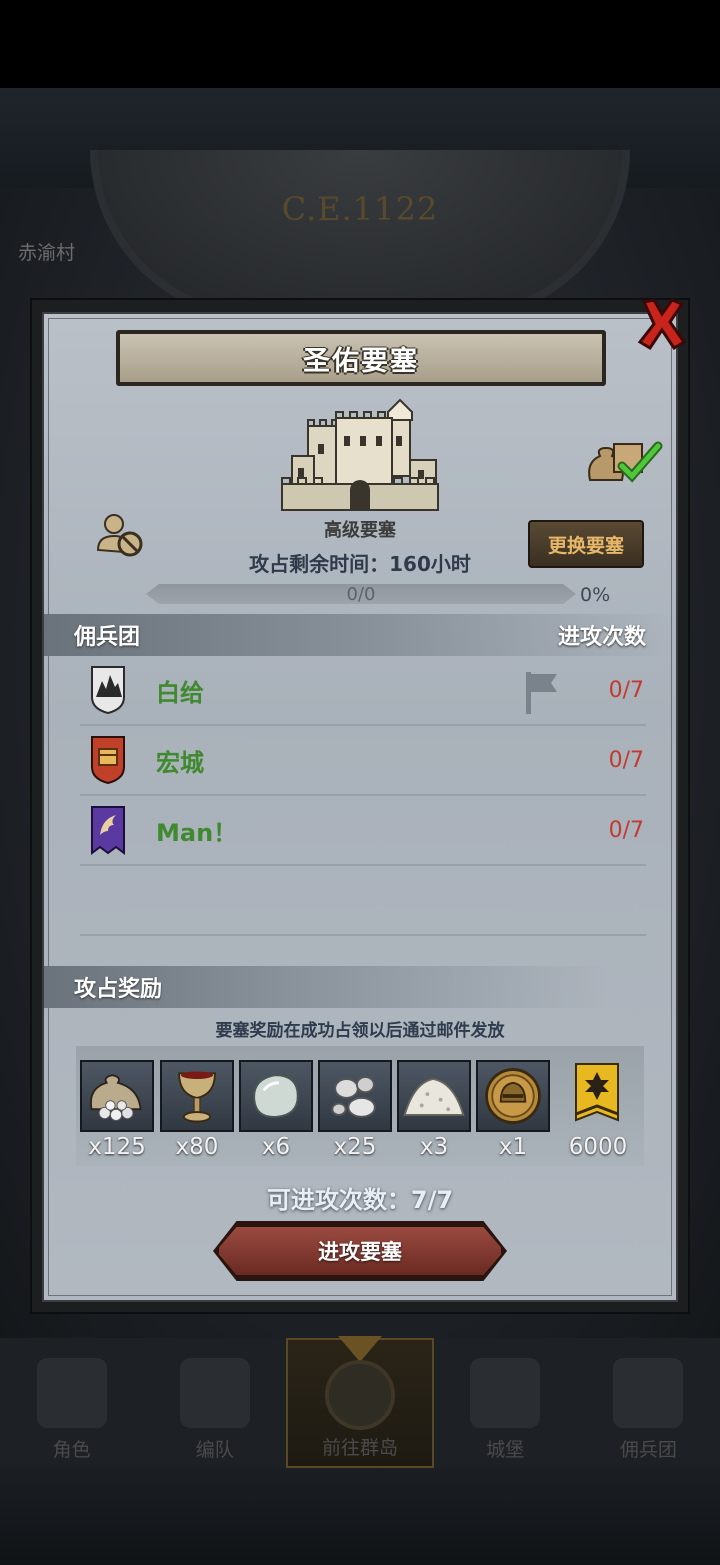 The image size is (720, 1565). What do you see at coordinates (120, 535) in the screenshot?
I see `user-forbidden-icon` at bounding box center [120, 535].